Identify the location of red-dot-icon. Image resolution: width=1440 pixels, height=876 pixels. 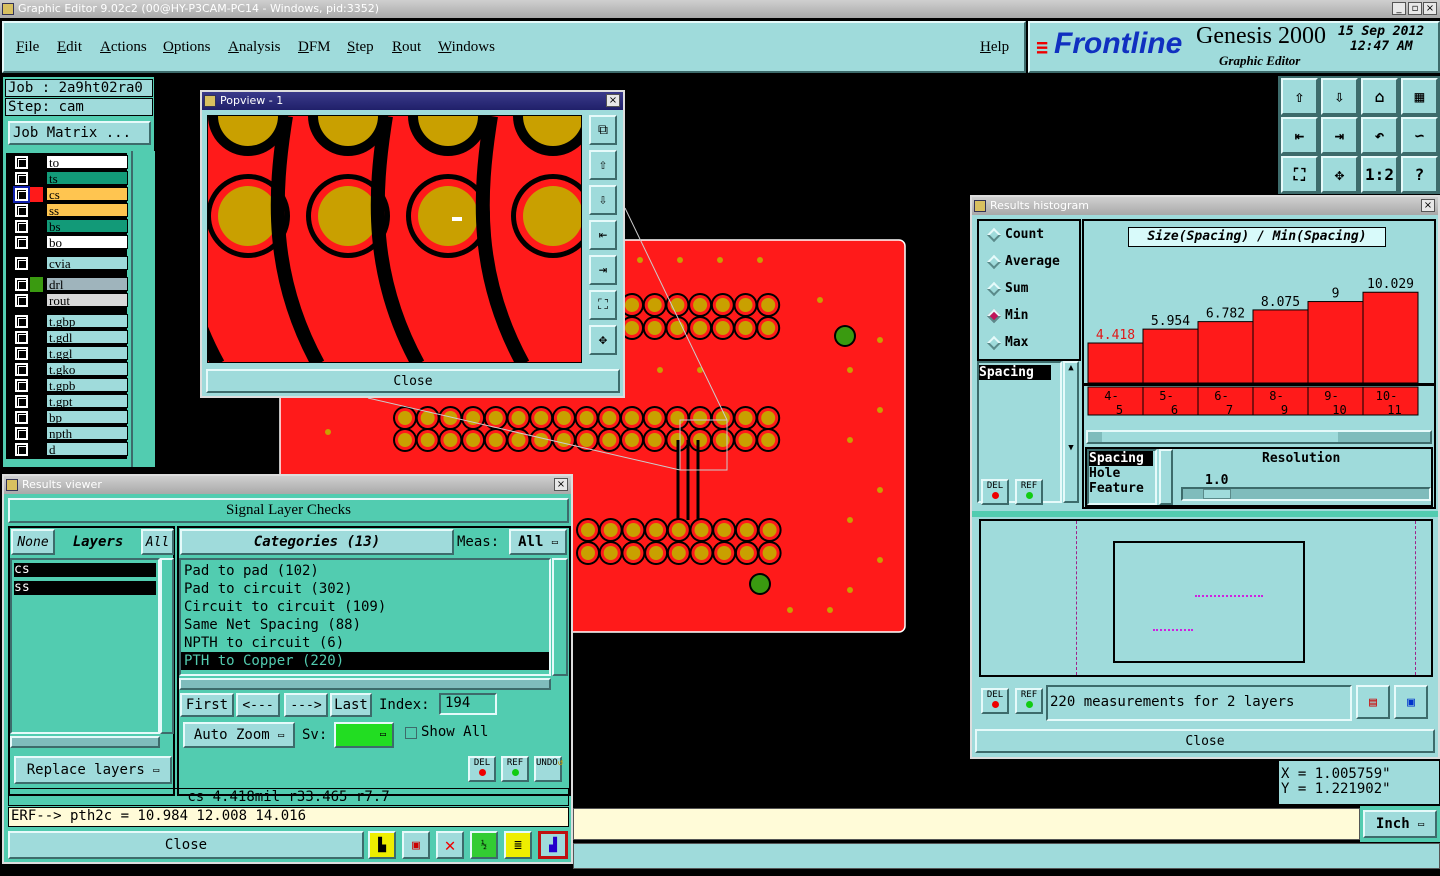
(482, 772).